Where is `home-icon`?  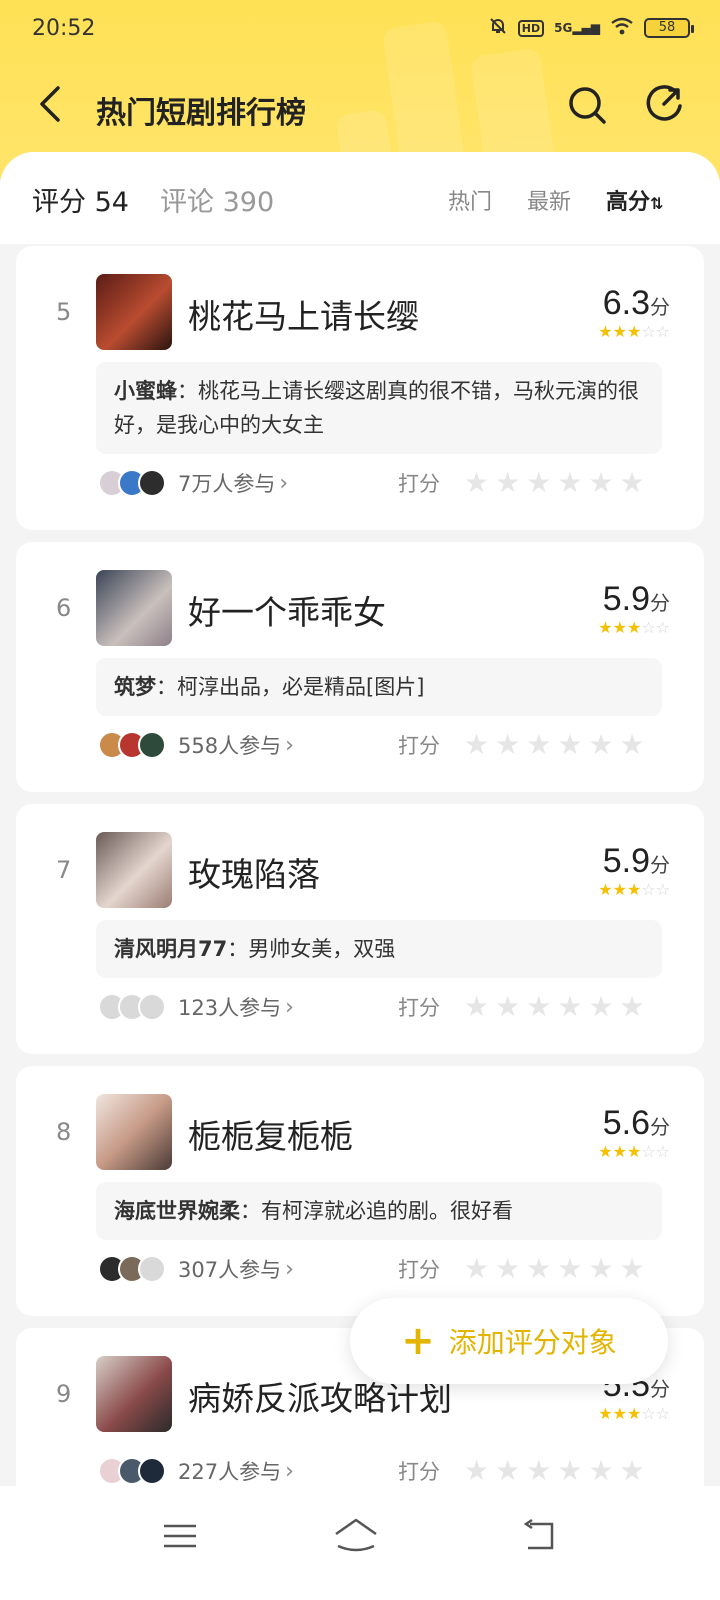 home-icon is located at coordinates (356, 1536).